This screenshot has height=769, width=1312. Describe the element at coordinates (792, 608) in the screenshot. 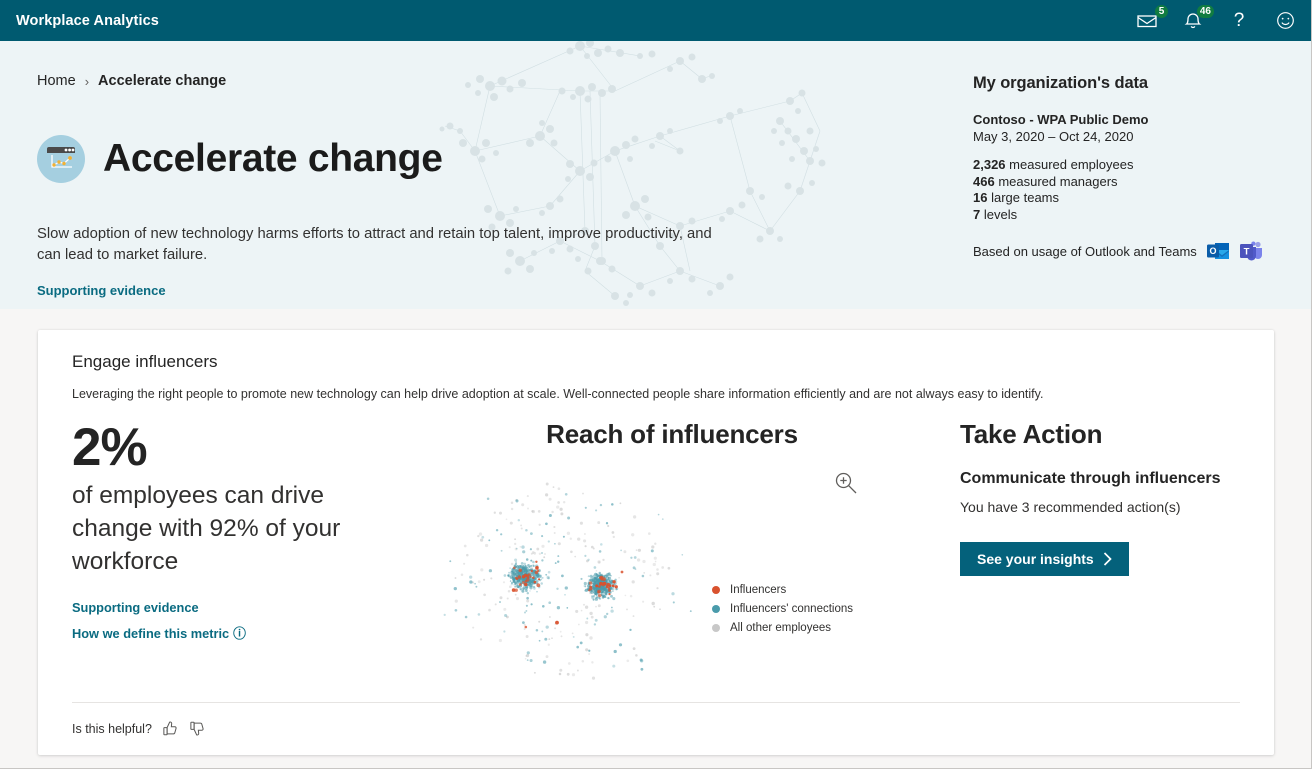

I see `legend-label-connections: Influencers' connections` at that location.